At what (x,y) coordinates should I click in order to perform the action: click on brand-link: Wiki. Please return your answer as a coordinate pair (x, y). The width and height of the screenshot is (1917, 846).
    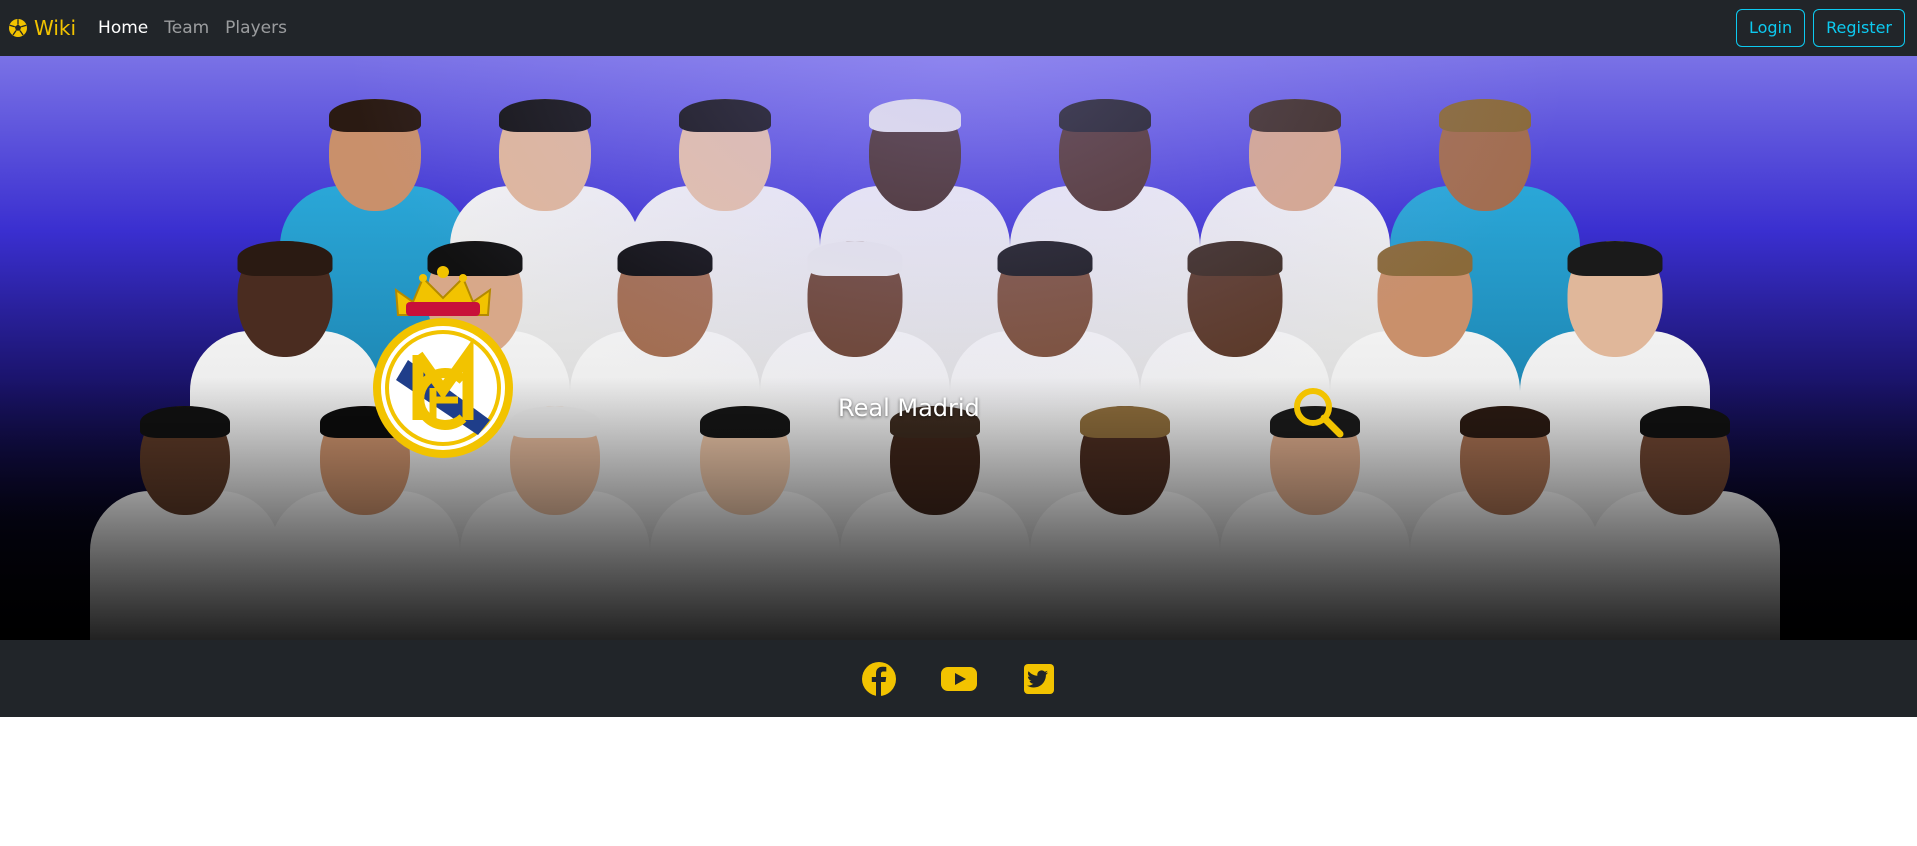
    Looking at the image, I should click on (42, 28).